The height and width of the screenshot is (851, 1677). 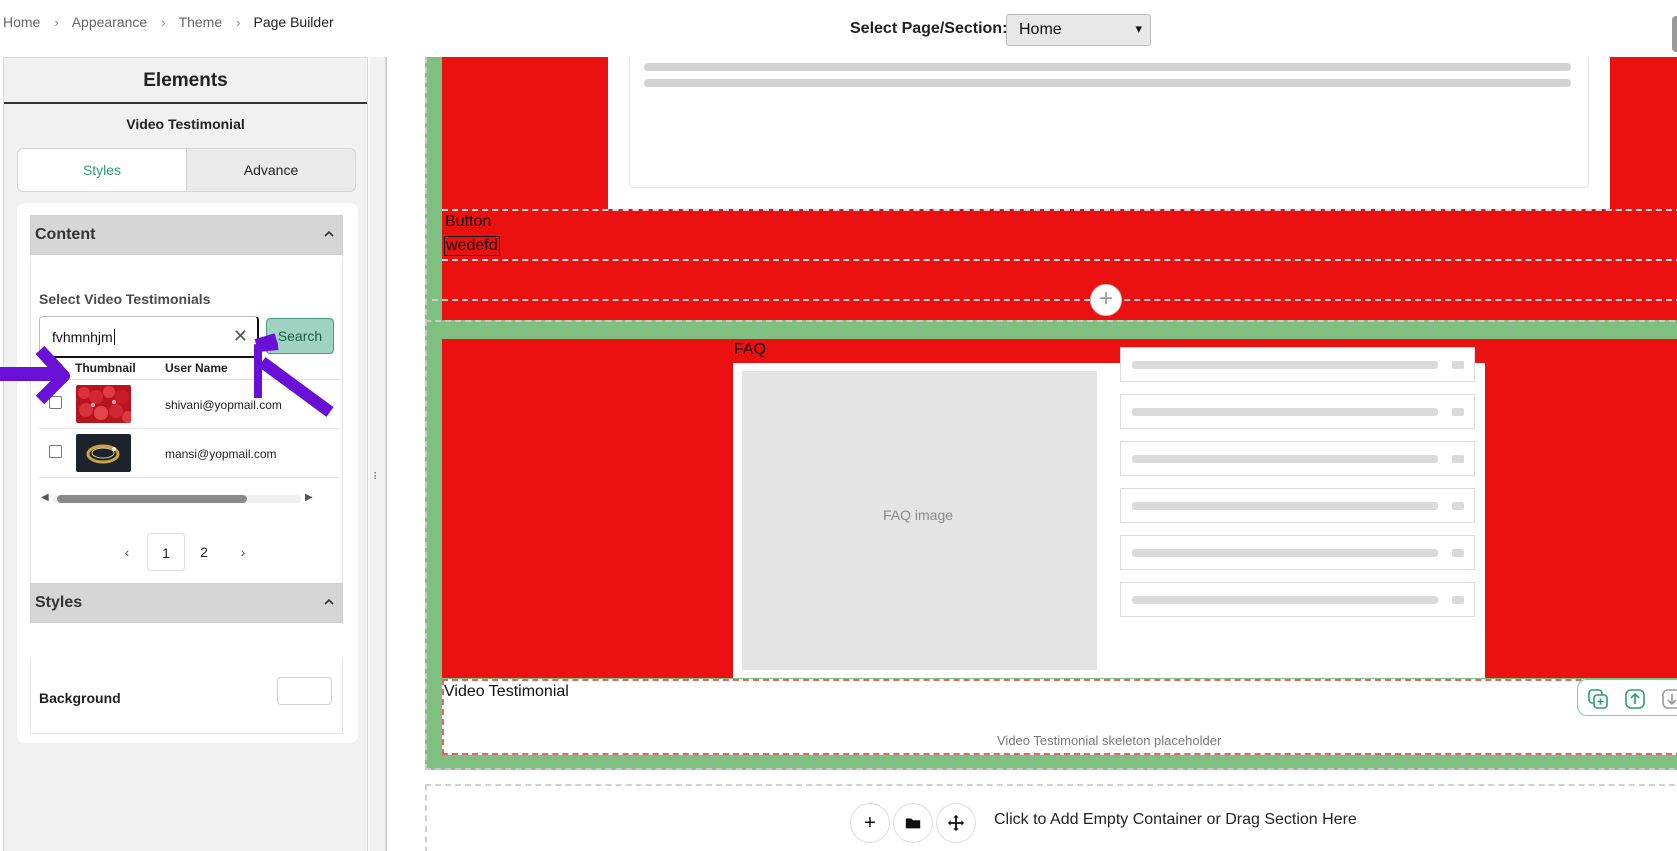 I want to click on chevron-down-icon: ▾, so click(x=1138, y=28).